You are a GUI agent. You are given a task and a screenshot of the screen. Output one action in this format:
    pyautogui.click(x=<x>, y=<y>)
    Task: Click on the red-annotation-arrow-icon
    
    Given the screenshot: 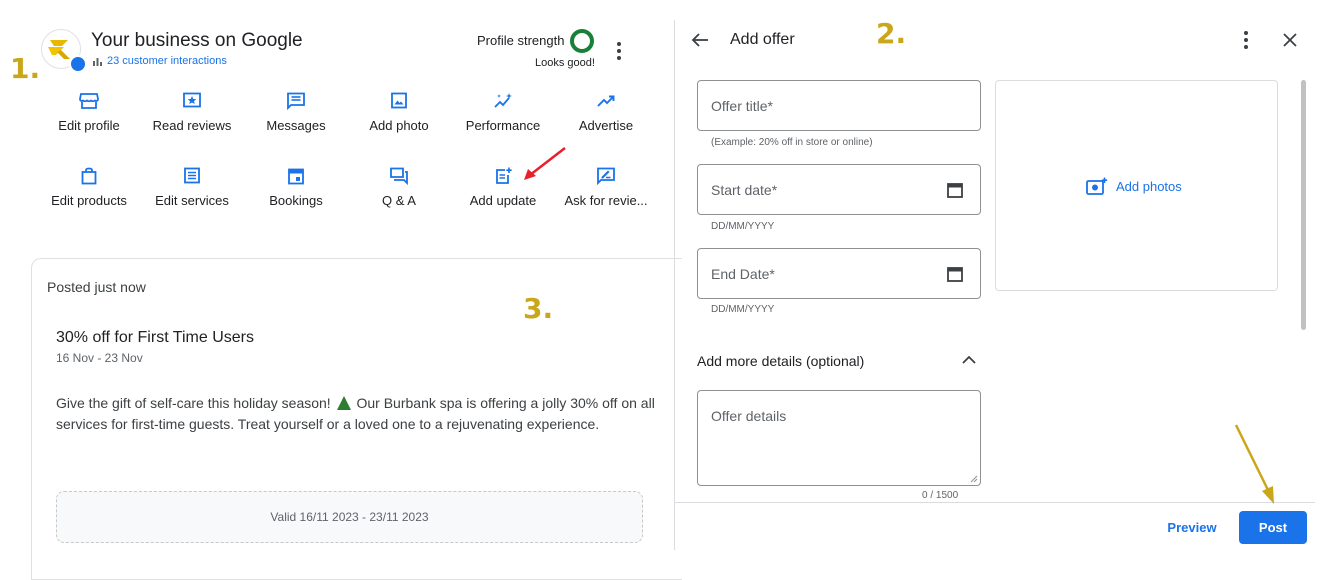 What is the action you would take?
    pyautogui.click(x=545, y=163)
    